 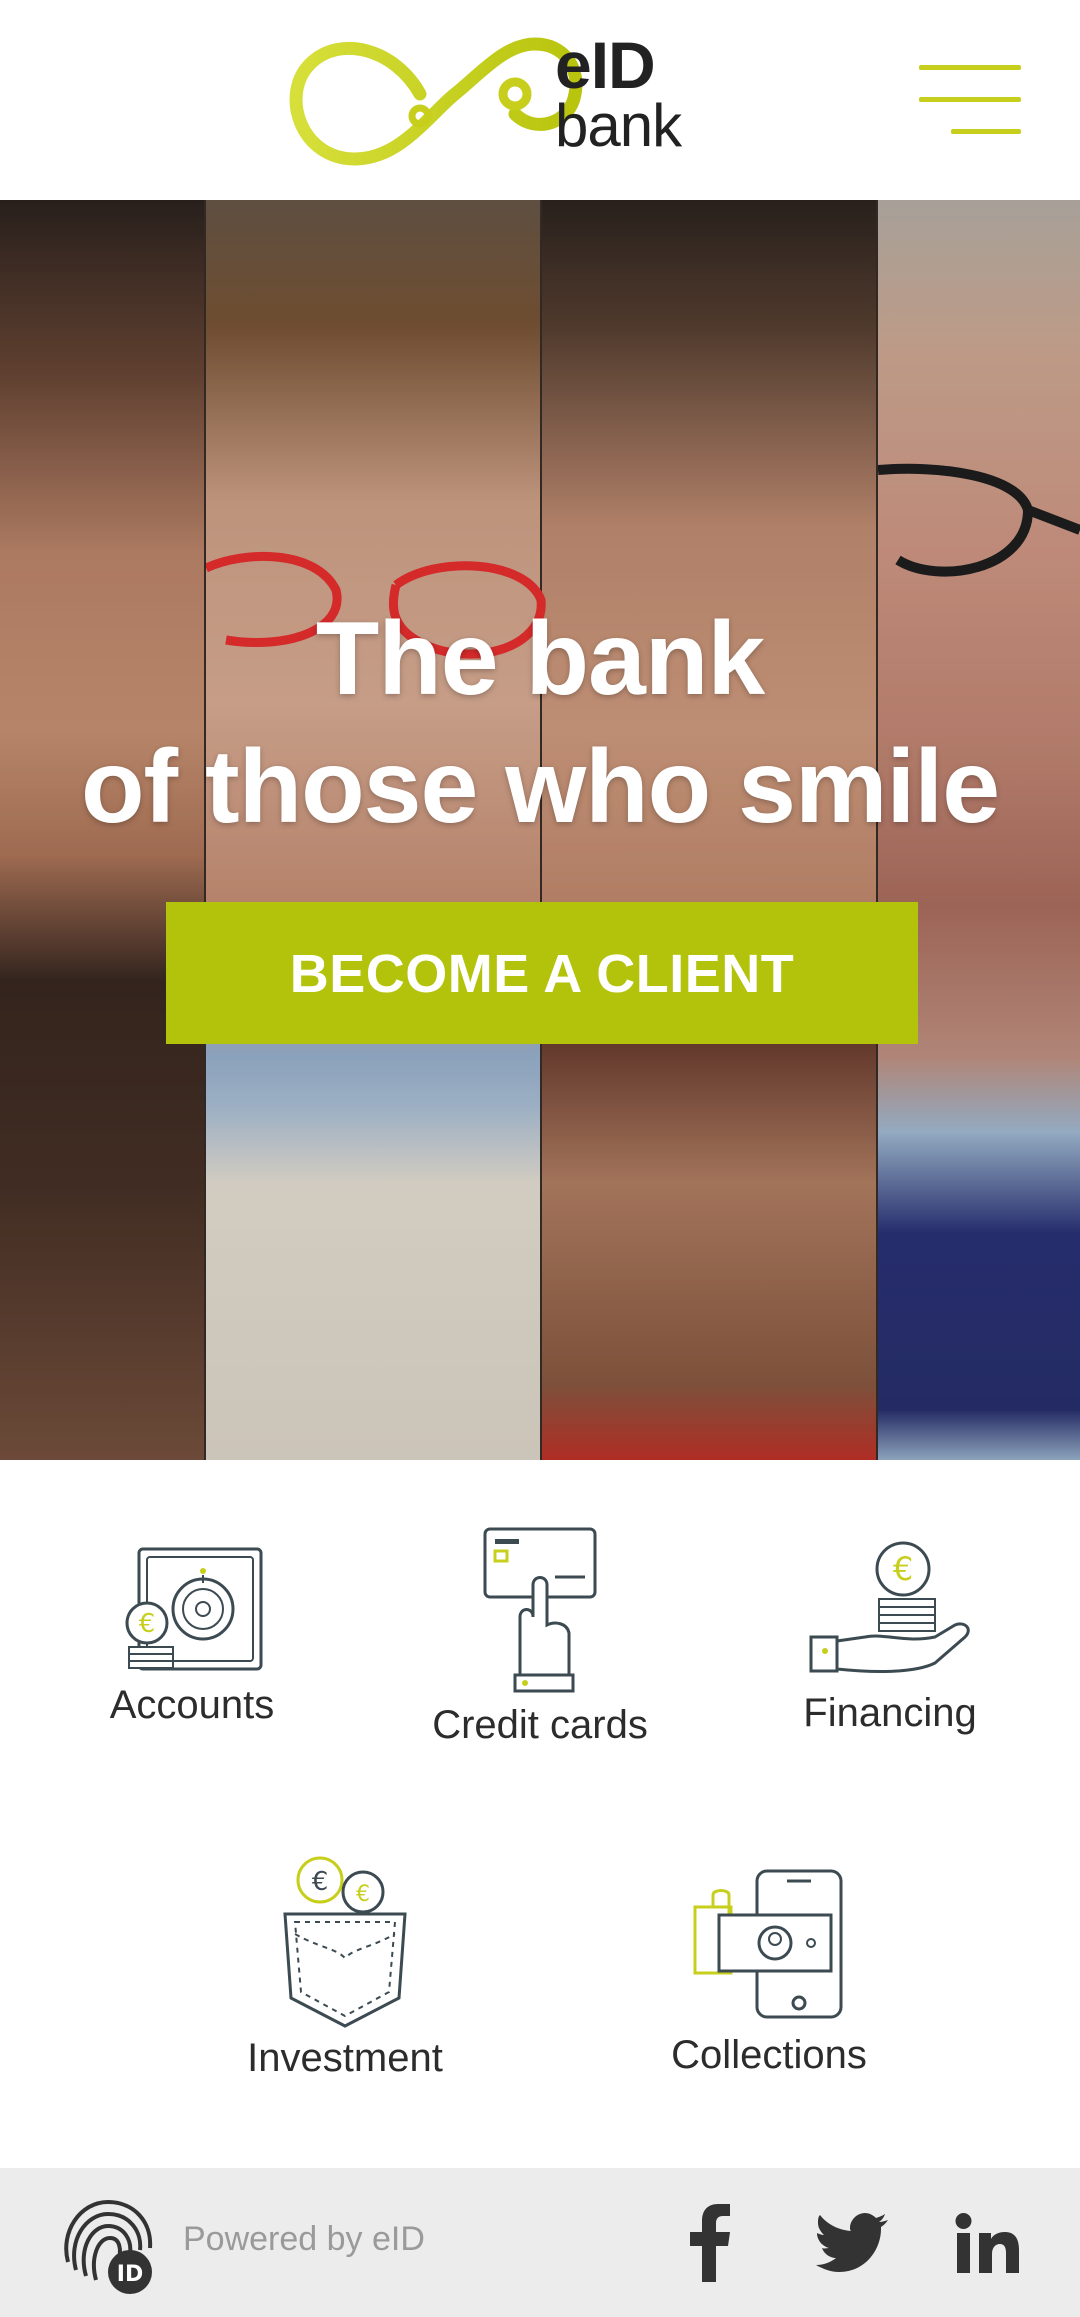 I want to click on become-client-button: BECOME A CLIENT, so click(x=542, y=973).